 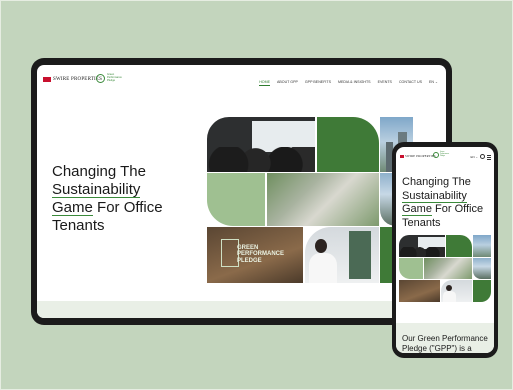 What do you see at coordinates (248, 248) in the screenshot?
I see `pledge-word: GREEN` at bounding box center [248, 248].